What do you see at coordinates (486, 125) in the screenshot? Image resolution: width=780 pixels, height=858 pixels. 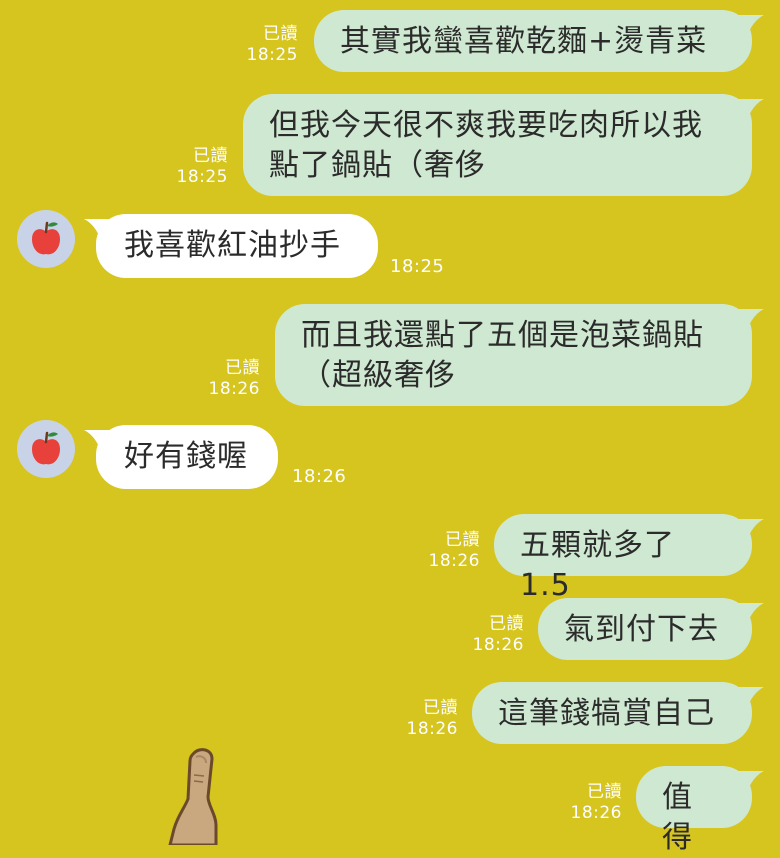 I see `message-text-line: 但我今天很不爽我要吃肉所以我` at bounding box center [486, 125].